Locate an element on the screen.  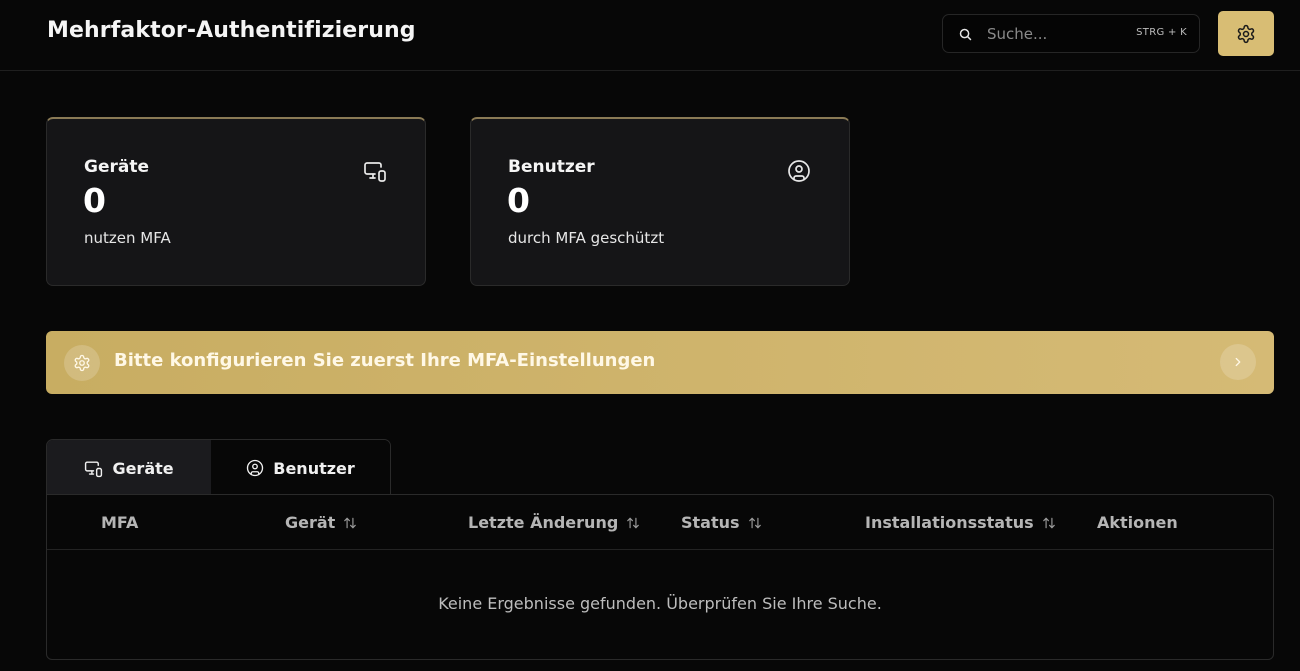
column-header-last-change: Letzte Änderung is located at coordinates (554, 522).